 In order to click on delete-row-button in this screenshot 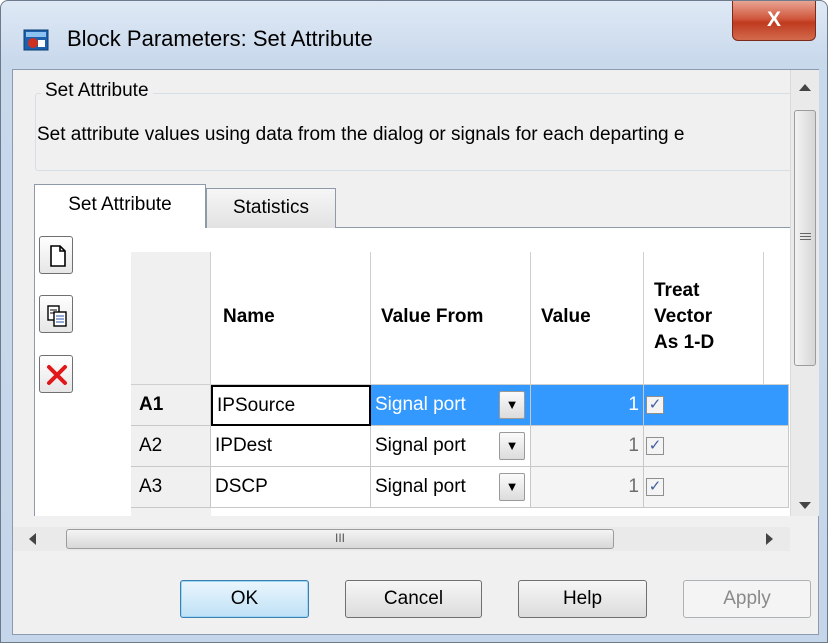, I will do `click(56, 374)`.